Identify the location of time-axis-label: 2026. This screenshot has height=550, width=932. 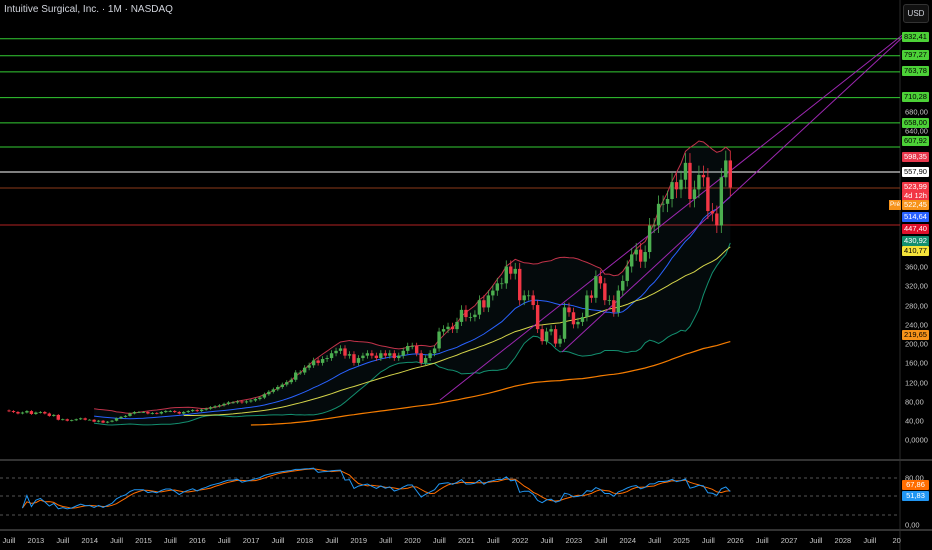
(735, 540).